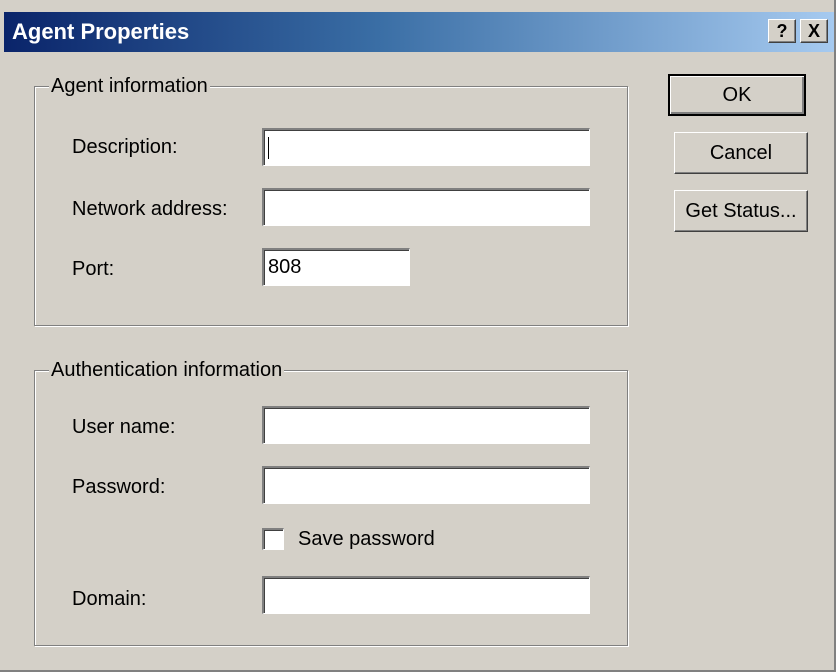  Describe the element at coordinates (426, 425) in the screenshot. I see `user-name-field` at that location.